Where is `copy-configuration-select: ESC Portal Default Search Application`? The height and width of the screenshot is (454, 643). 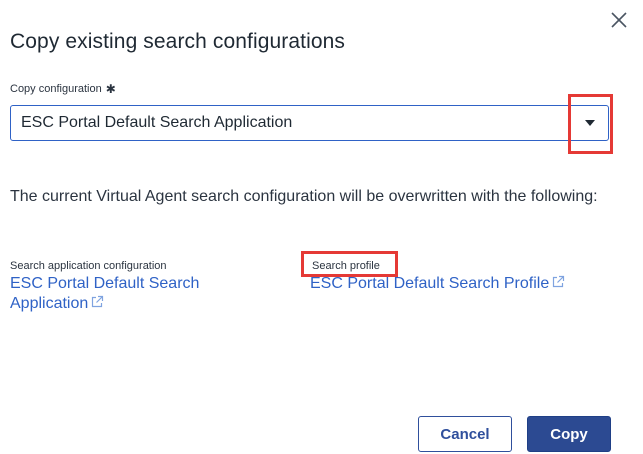
copy-configuration-select: ESC Portal Default Search Application is located at coordinates (309, 123).